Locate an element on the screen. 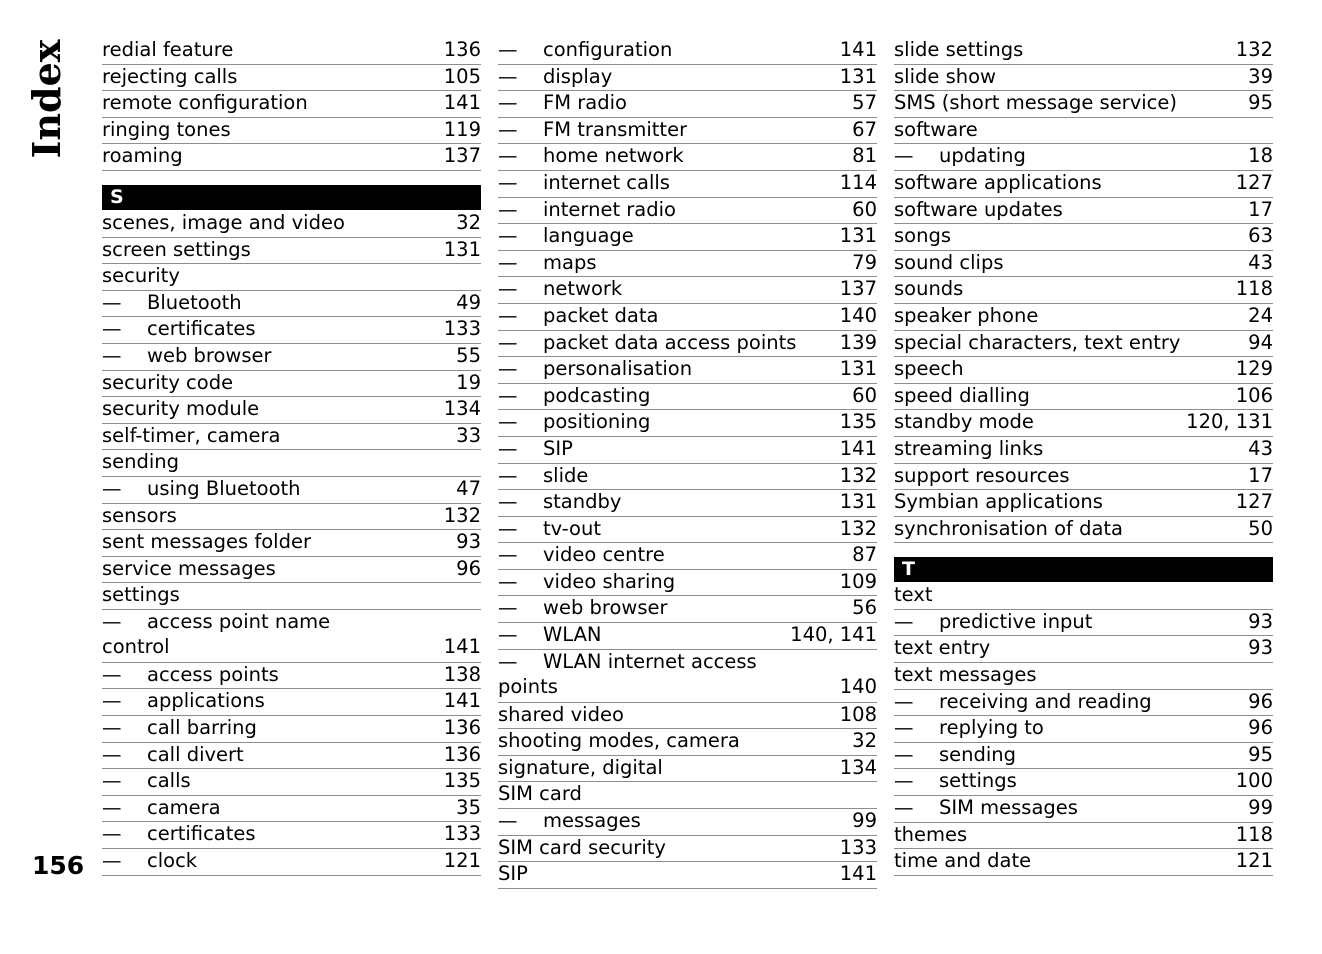  index-entry: signature, digital 134 is located at coordinates (687, 769).